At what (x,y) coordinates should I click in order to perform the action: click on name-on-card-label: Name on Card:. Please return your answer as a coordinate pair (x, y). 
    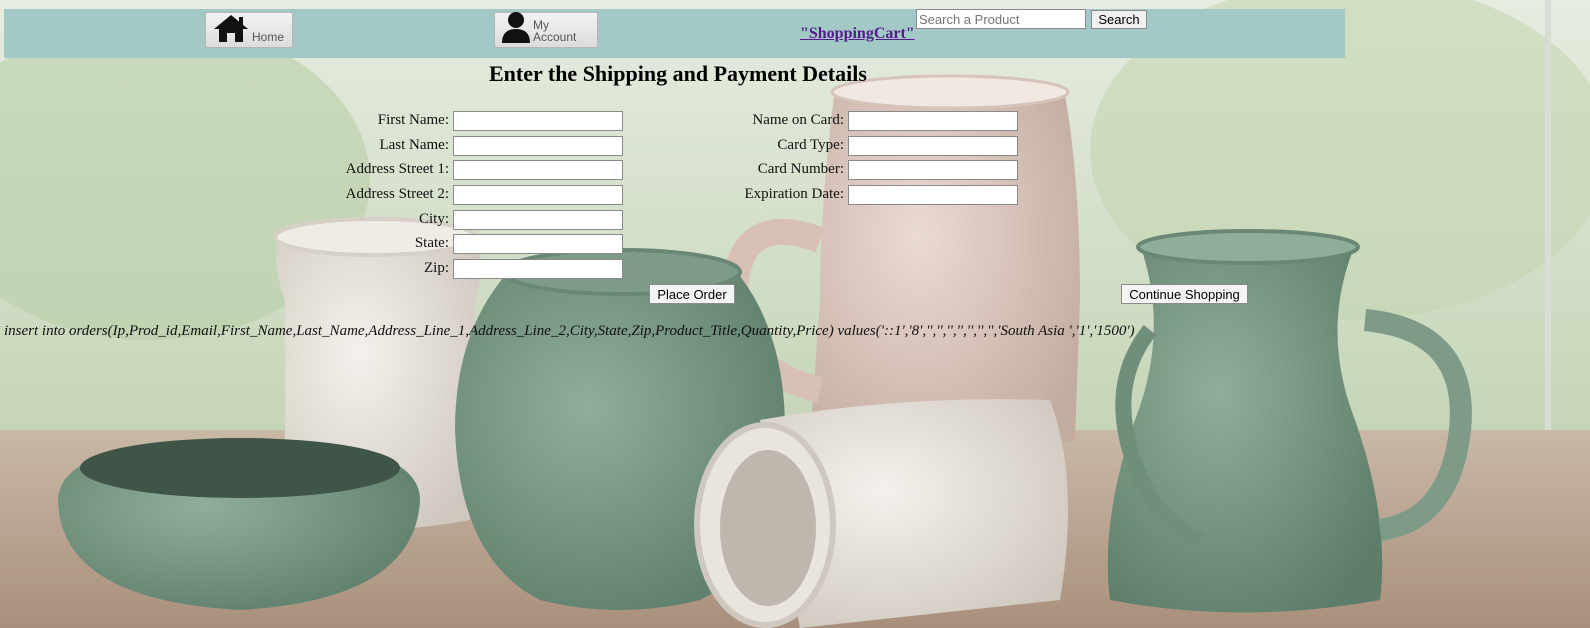
    Looking at the image, I should click on (798, 120).